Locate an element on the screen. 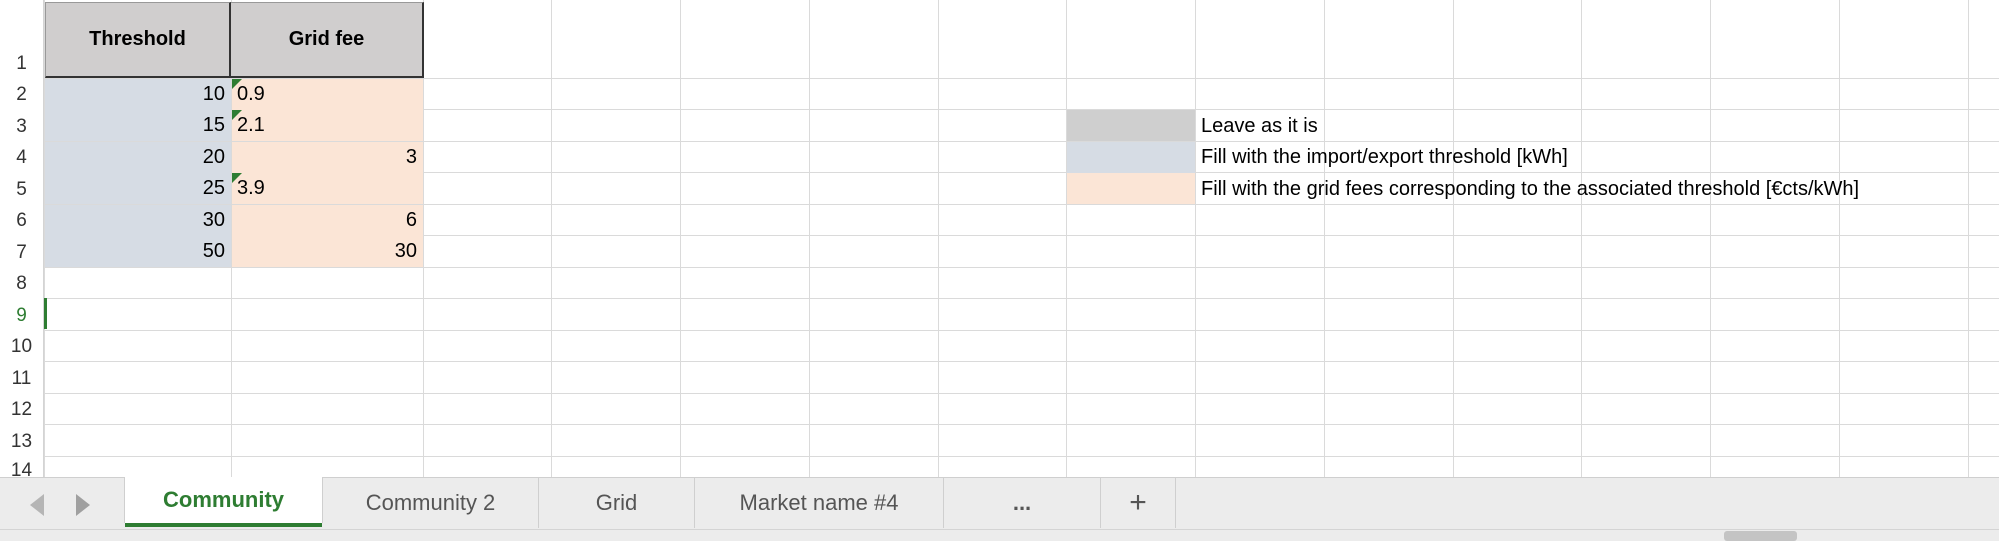  legend-leave-text: Leave as it is is located at coordinates (1259, 126).